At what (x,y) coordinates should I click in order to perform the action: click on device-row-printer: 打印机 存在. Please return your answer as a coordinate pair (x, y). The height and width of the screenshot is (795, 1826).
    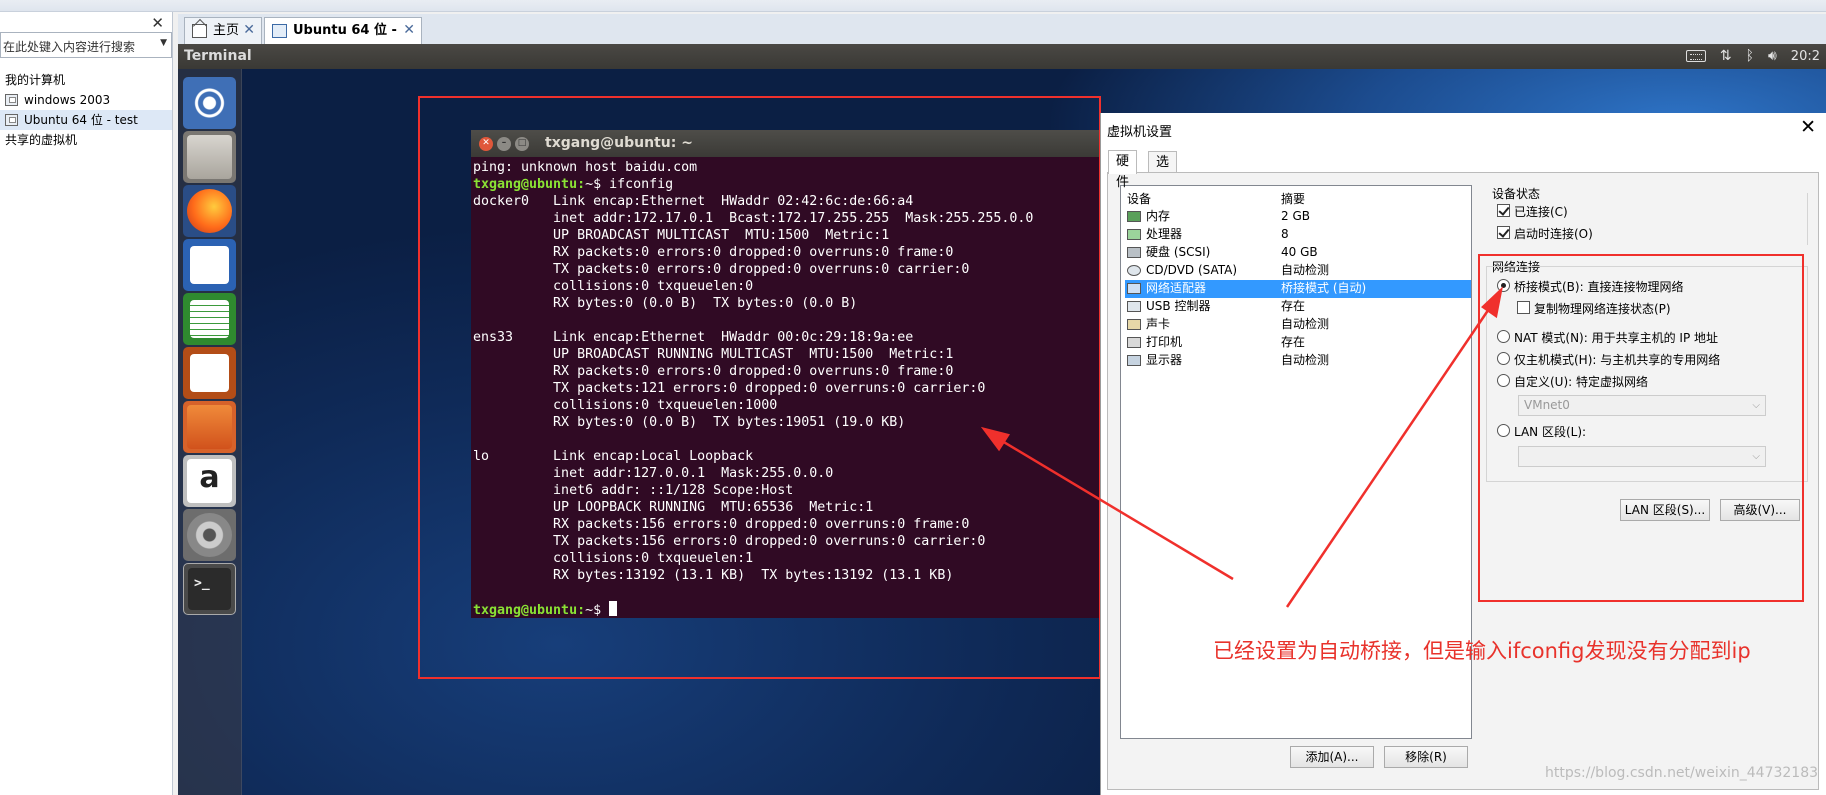
    Looking at the image, I should click on (1298, 343).